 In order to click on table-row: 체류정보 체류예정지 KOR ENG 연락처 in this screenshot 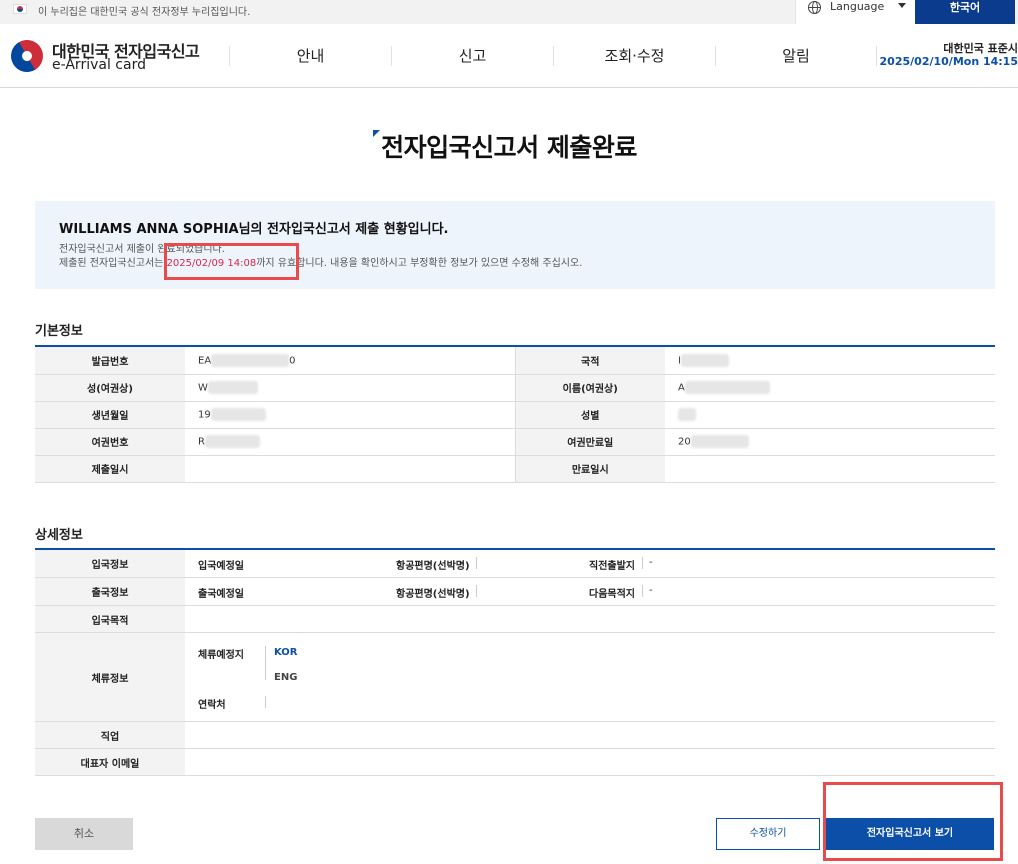, I will do `click(515, 677)`.